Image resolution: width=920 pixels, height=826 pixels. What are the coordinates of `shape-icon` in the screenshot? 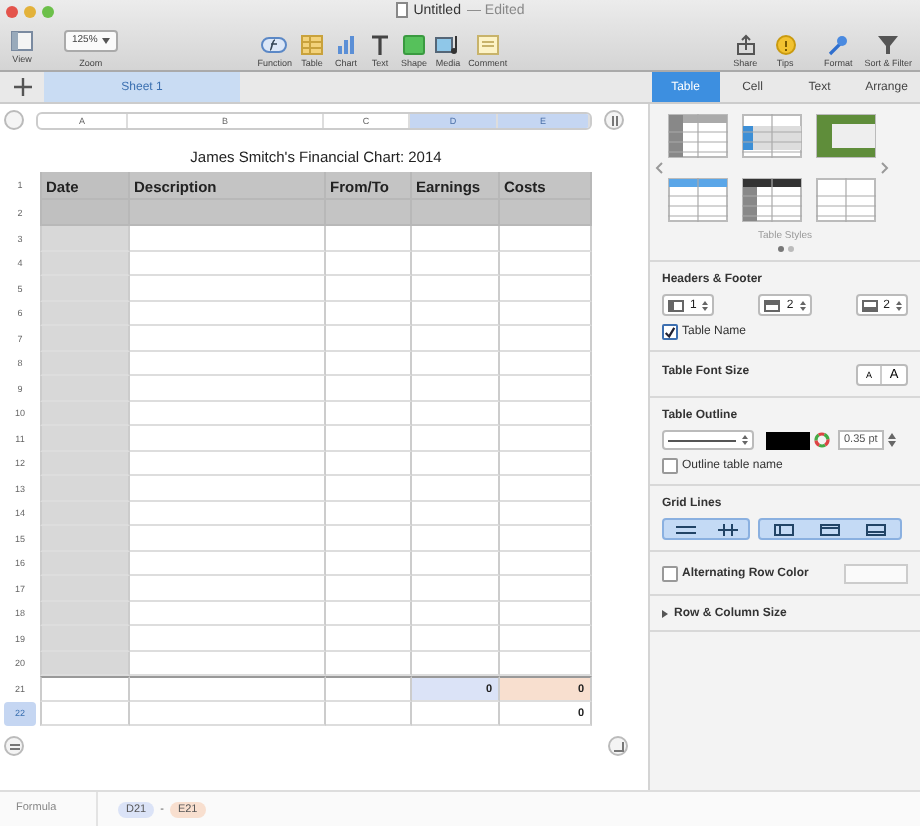 It's located at (414, 45).